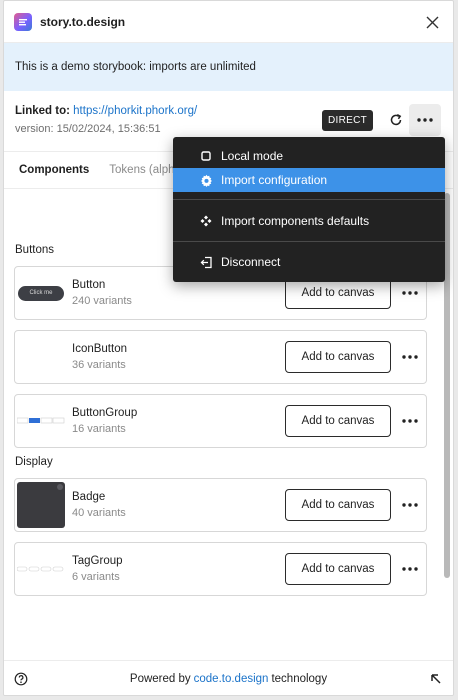 The height and width of the screenshot is (700, 458). Describe the element at coordinates (97, 561) in the screenshot. I see `component-name: TagGroup` at that location.